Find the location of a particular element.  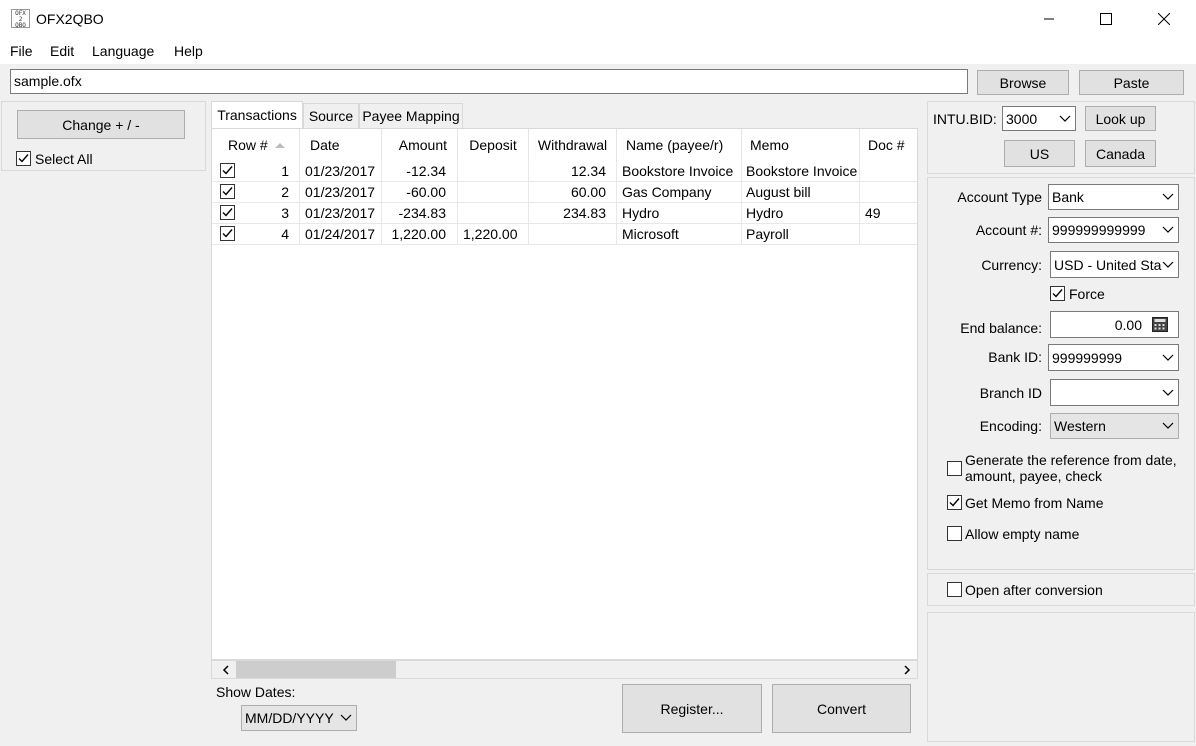

table-cell-memo-text: Bookstore Invoice is located at coordinates (802, 171).